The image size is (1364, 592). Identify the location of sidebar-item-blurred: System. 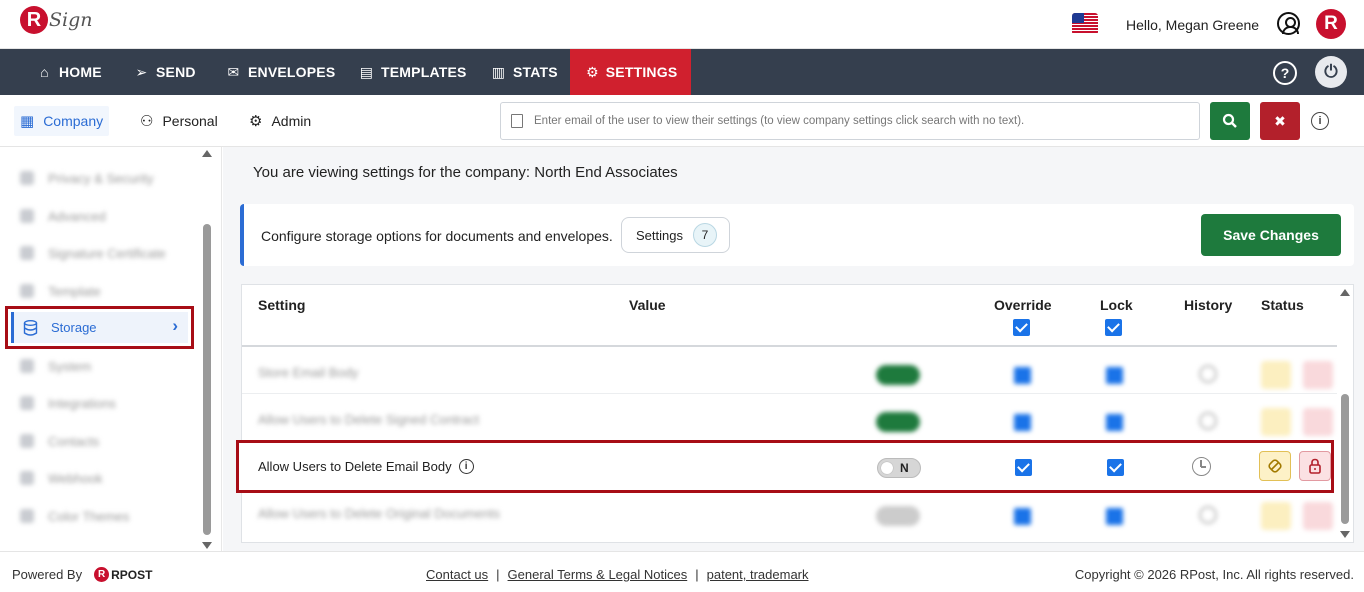
(55, 366).